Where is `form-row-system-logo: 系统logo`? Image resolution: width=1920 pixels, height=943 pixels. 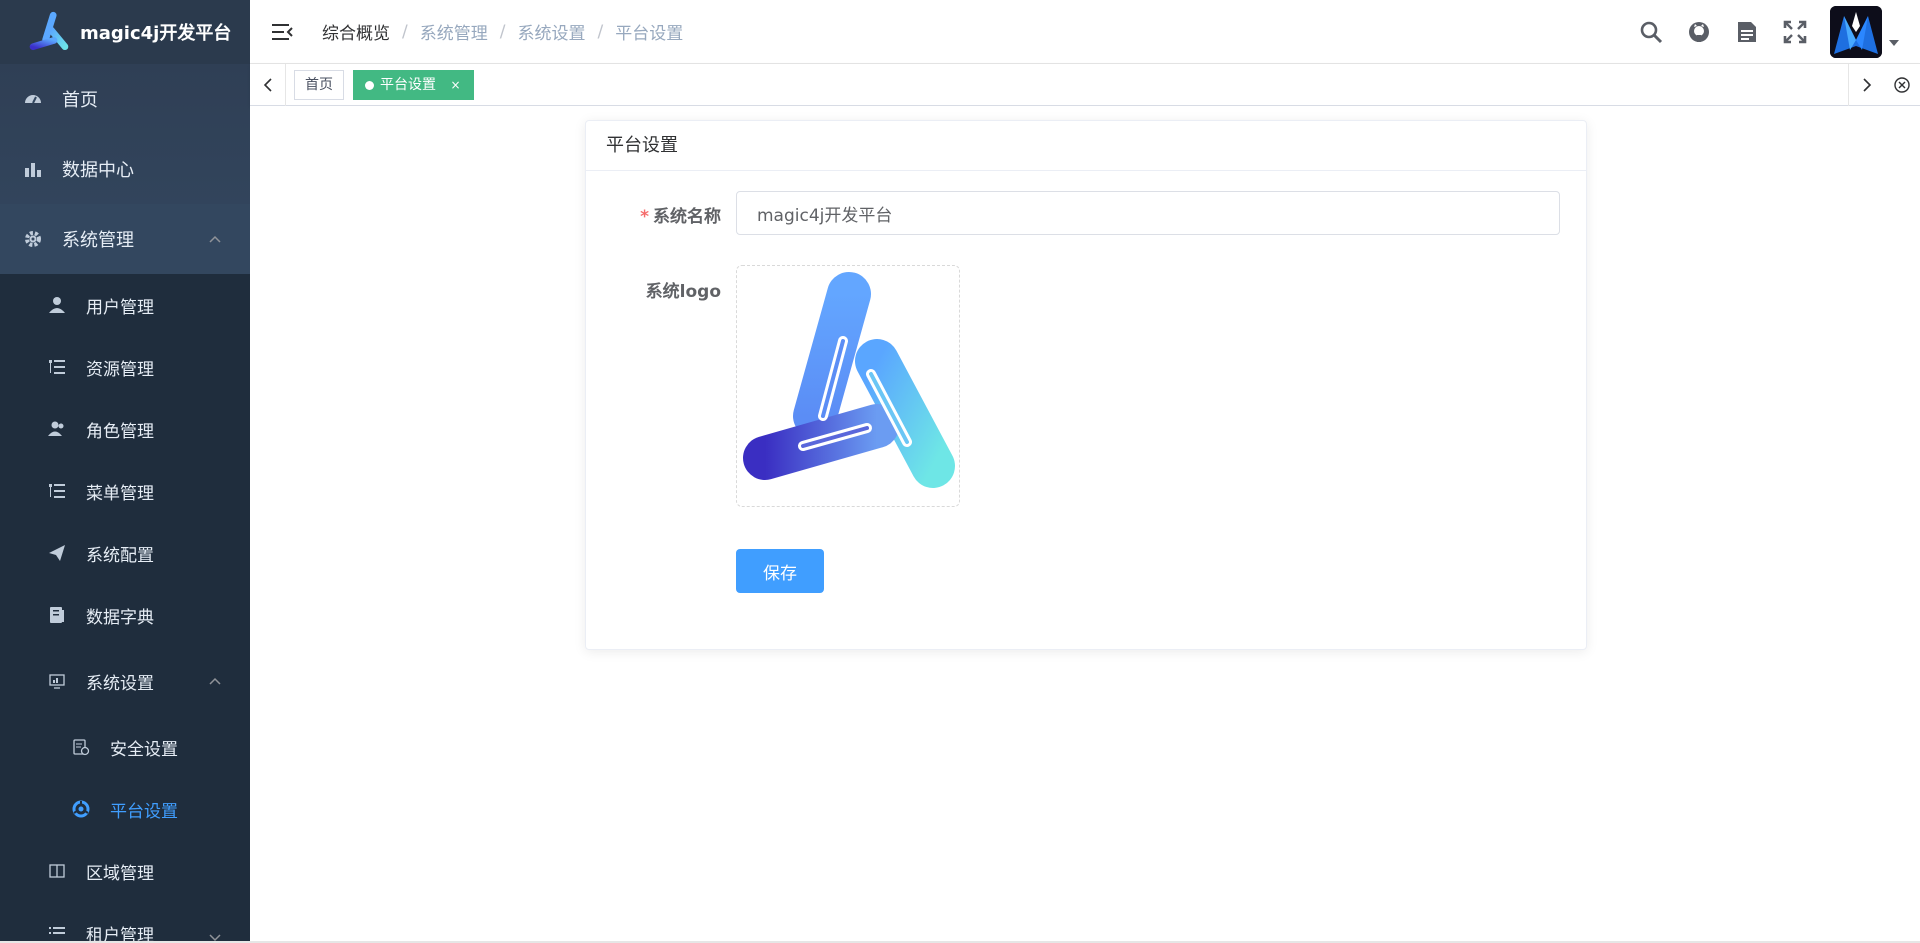 form-row-system-logo: 系统logo is located at coordinates (1086, 386).